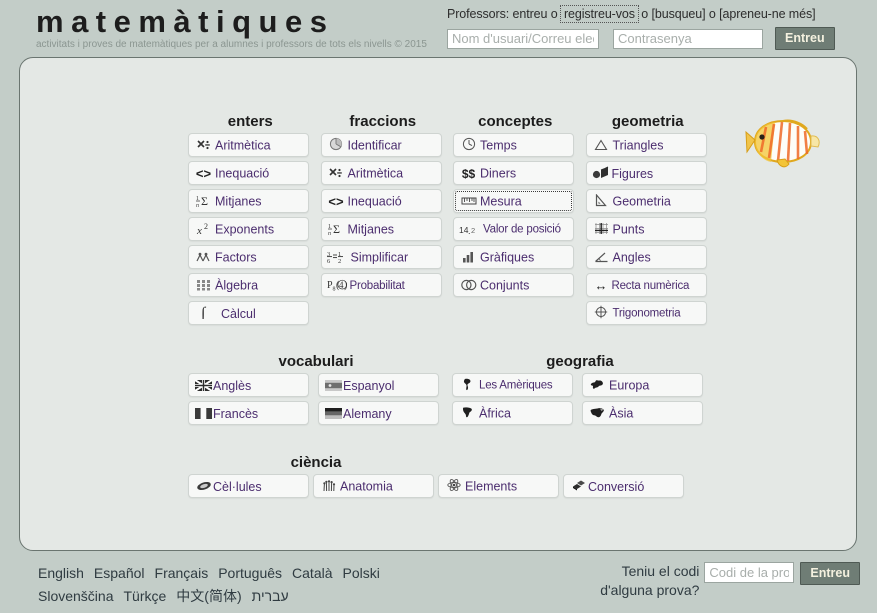 This screenshot has width=877, height=613. What do you see at coordinates (642, 413) in the screenshot?
I see `tile-asia-geografia: Àsia` at bounding box center [642, 413].